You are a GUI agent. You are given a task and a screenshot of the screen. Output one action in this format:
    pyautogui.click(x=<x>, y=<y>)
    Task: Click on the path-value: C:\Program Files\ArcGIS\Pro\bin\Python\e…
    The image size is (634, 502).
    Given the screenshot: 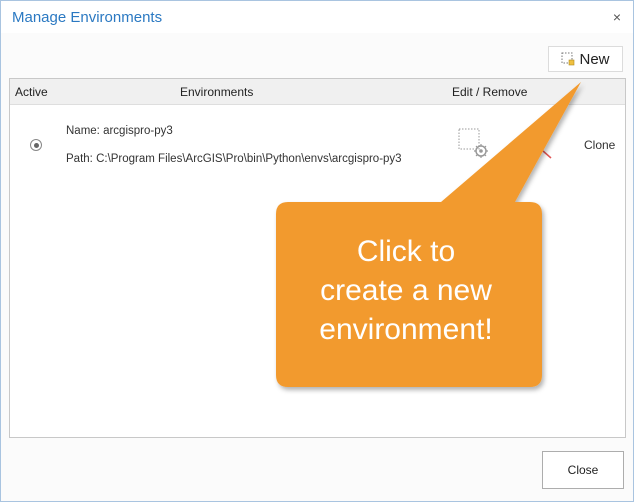 What is the action you would take?
    pyautogui.click(x=249, y=159)
    